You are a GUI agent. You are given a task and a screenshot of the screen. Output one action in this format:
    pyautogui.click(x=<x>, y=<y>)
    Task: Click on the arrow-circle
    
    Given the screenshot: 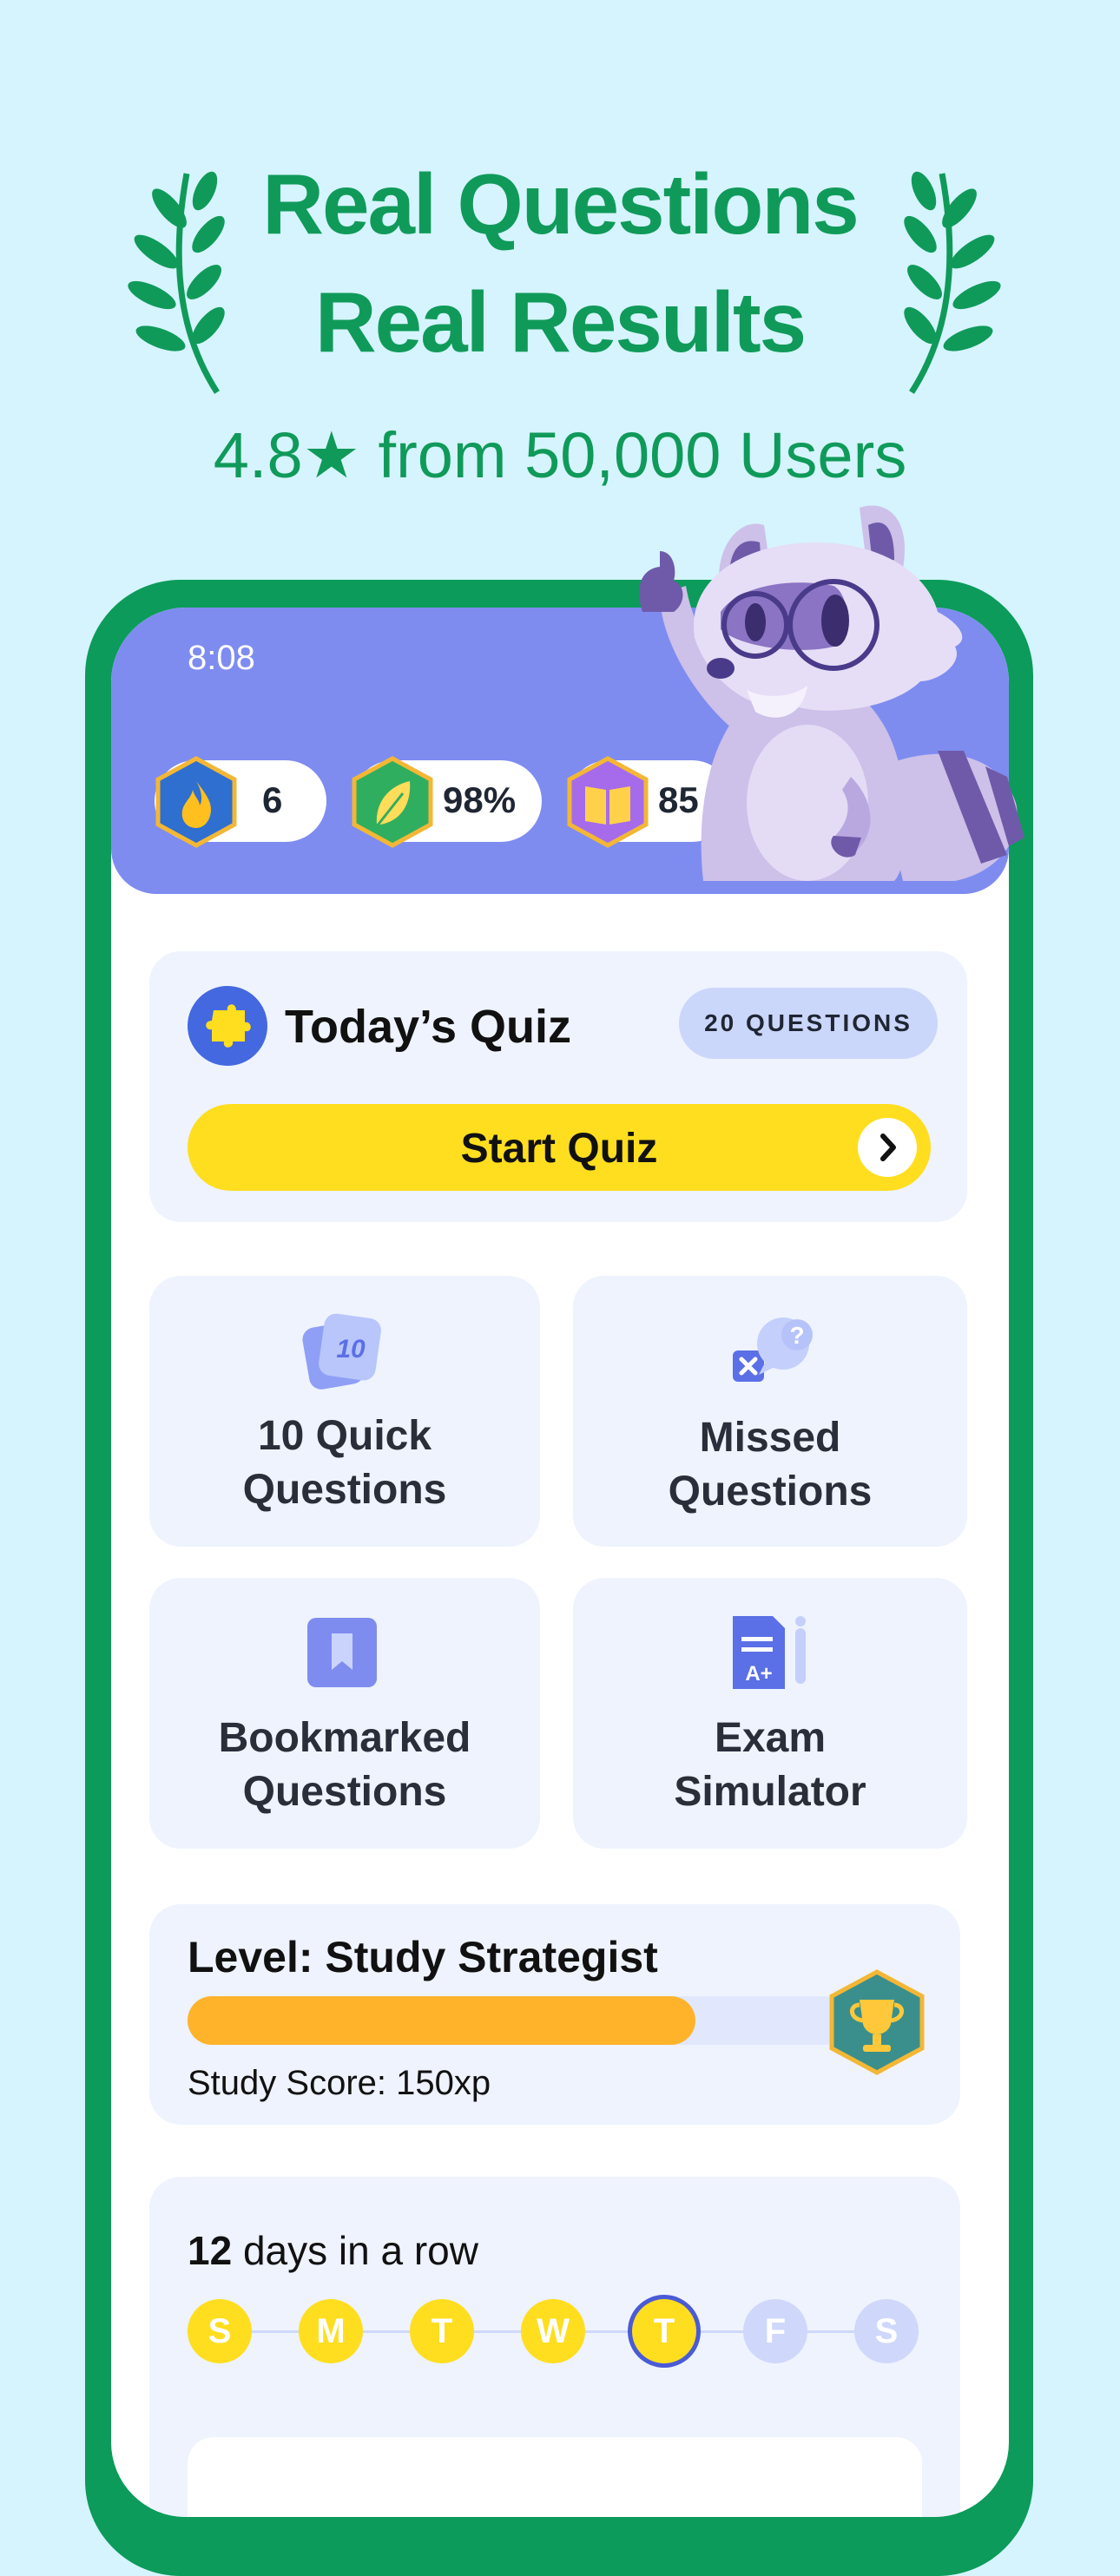 What is the action you would take?
    pyautogui.click(x=887, y=1147)
    